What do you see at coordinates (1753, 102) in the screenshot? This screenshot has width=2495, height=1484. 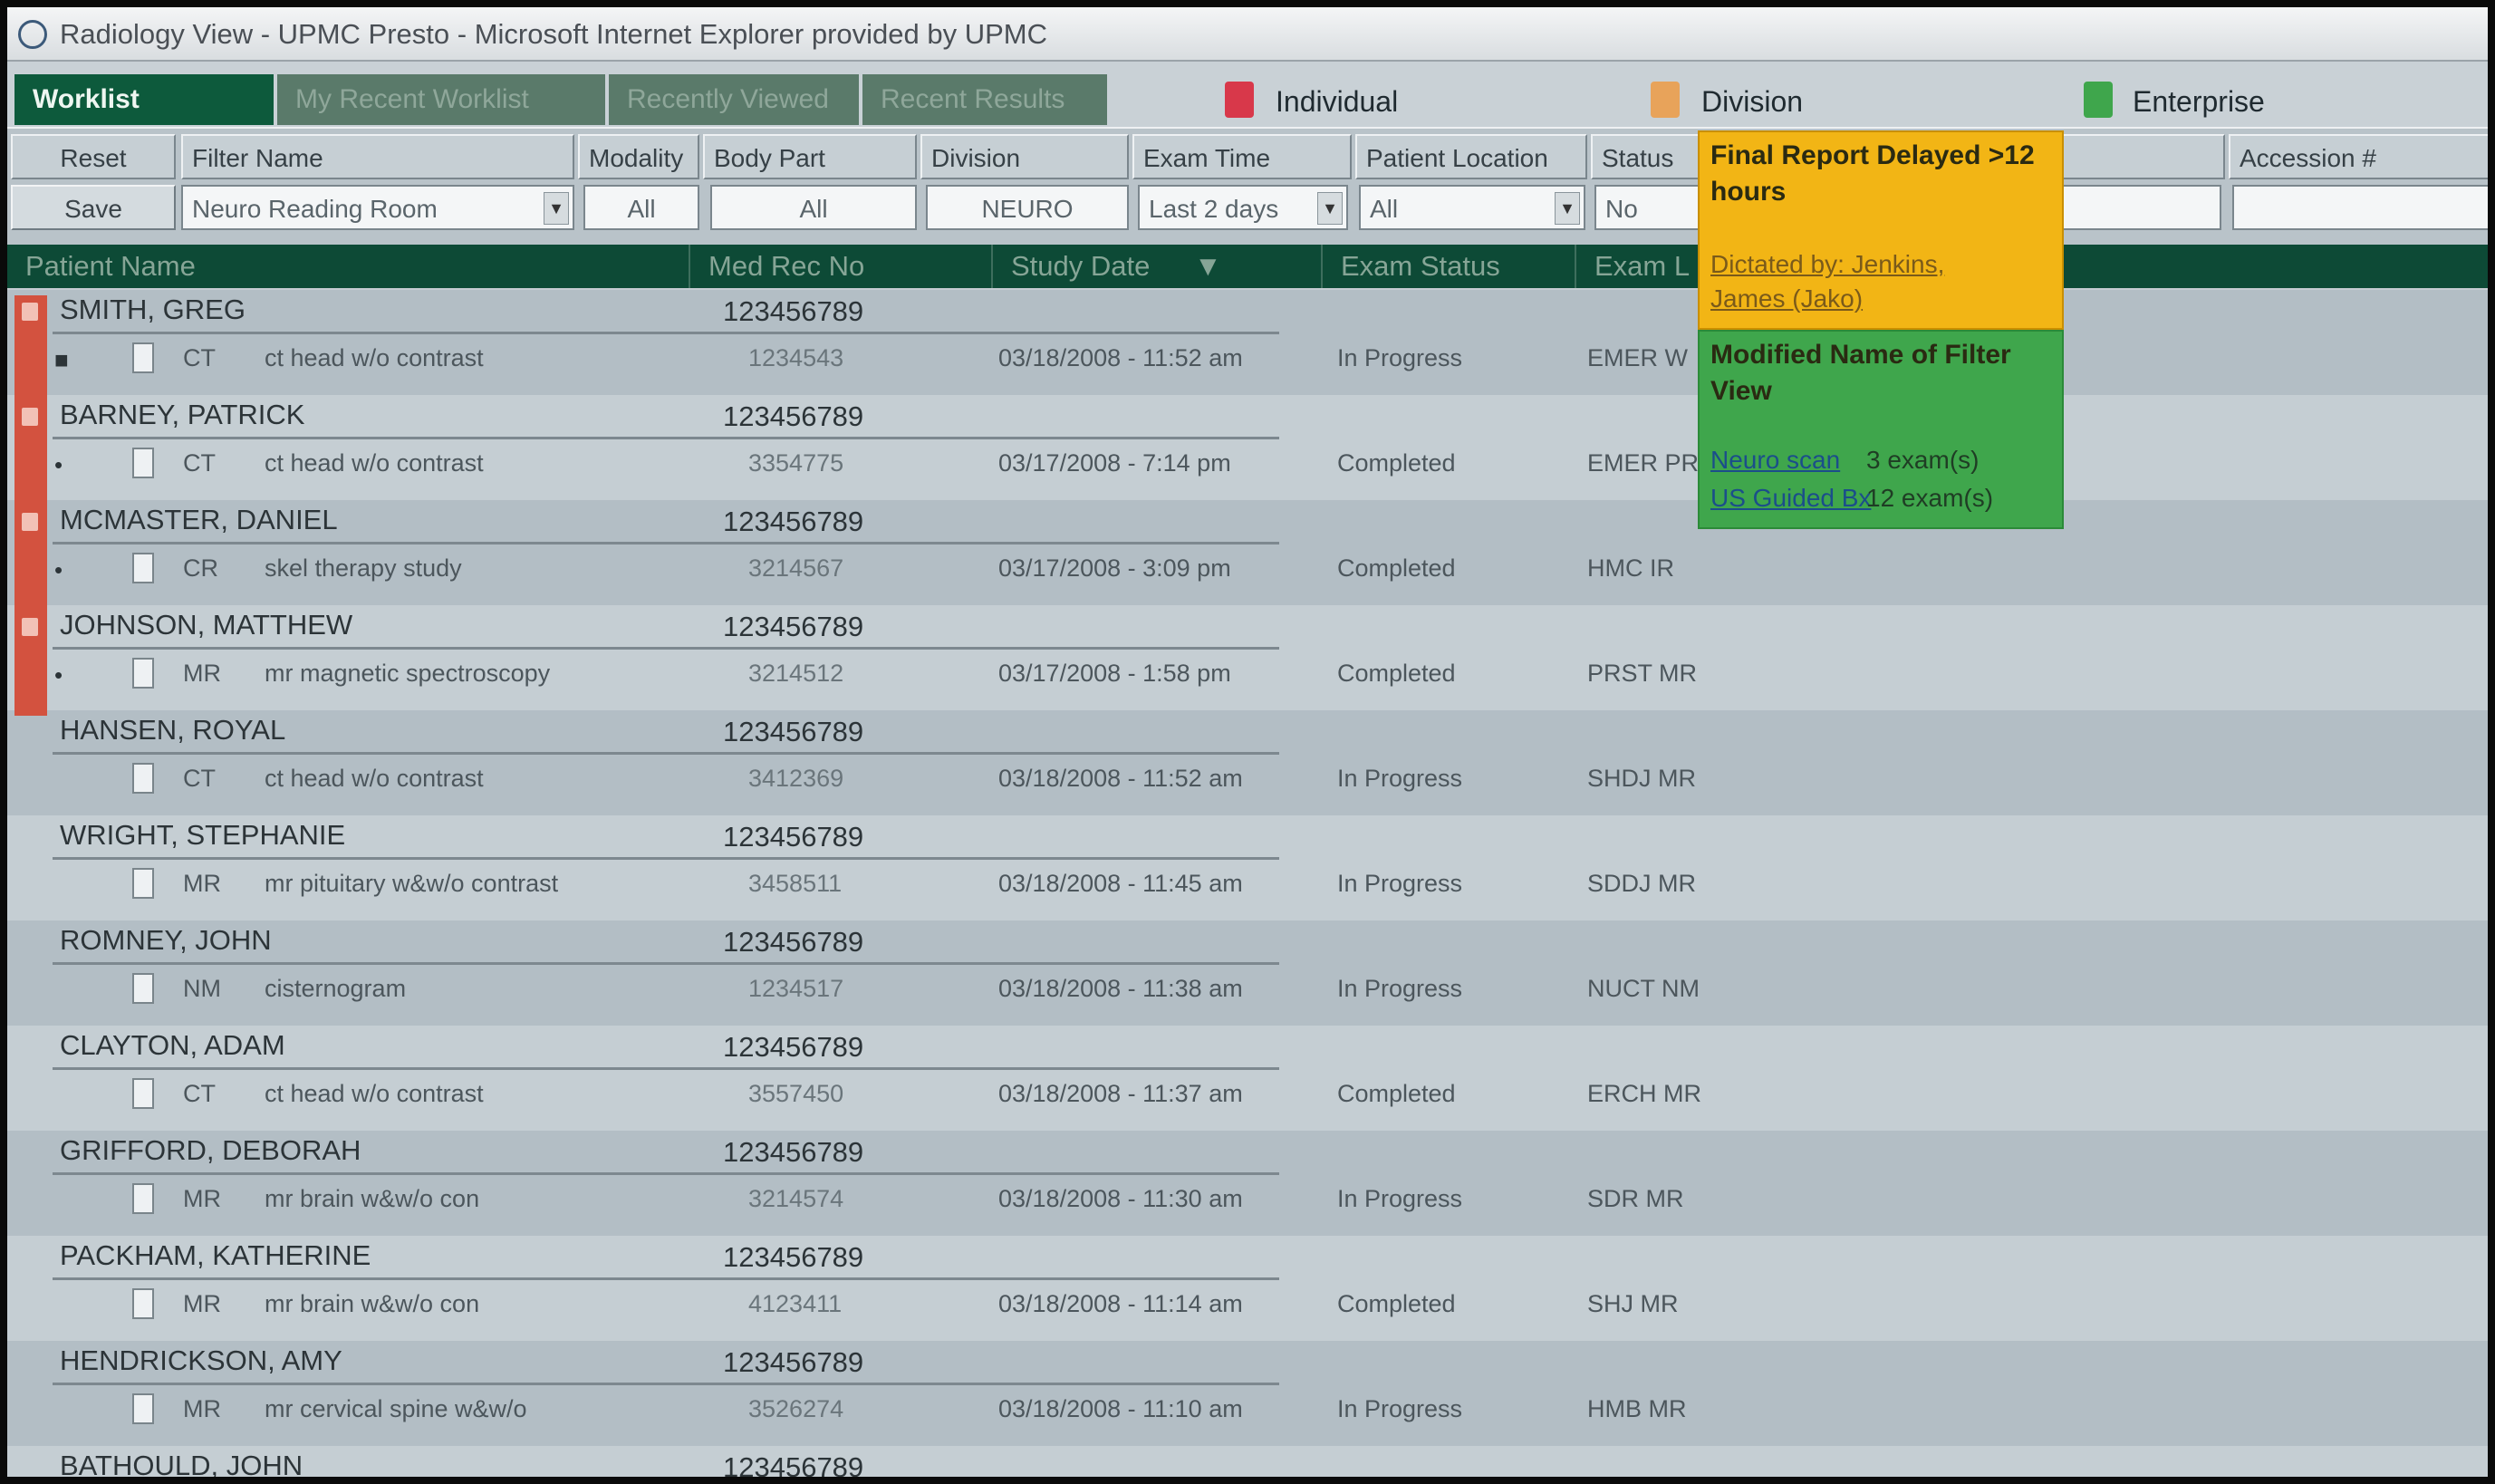 I see `legend-division: Division` at bounding box center [1753, 102].